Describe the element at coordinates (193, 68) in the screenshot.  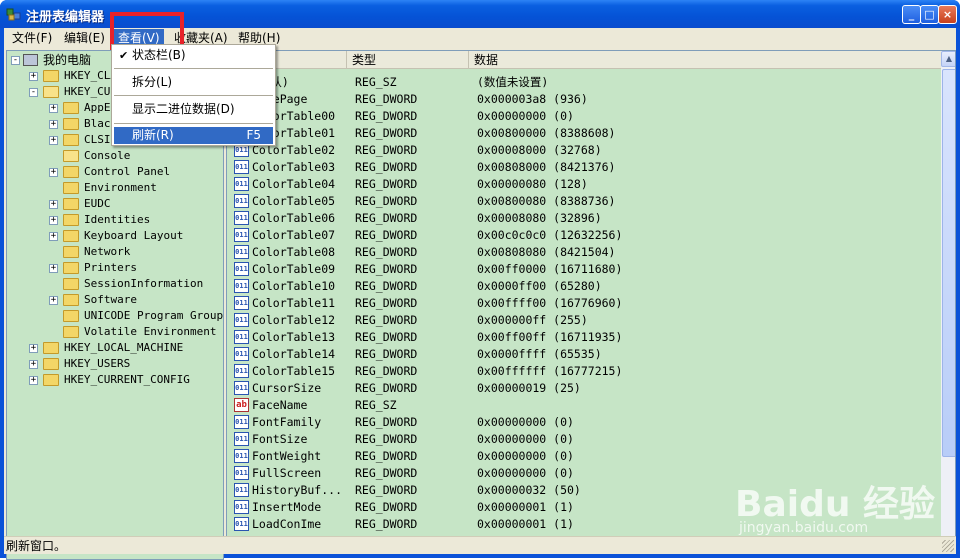
I see `menu-separator` at that location.